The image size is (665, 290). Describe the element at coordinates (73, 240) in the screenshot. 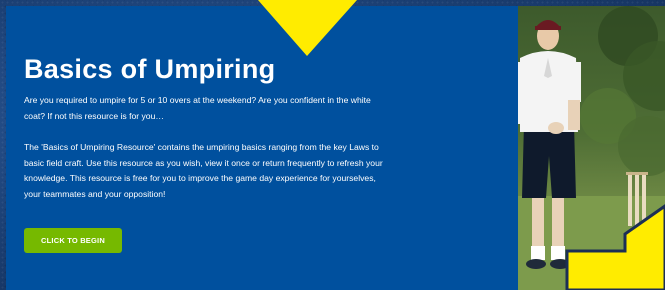

I see `click-to-begin-button: CLICK TO BEGIN` at that location.